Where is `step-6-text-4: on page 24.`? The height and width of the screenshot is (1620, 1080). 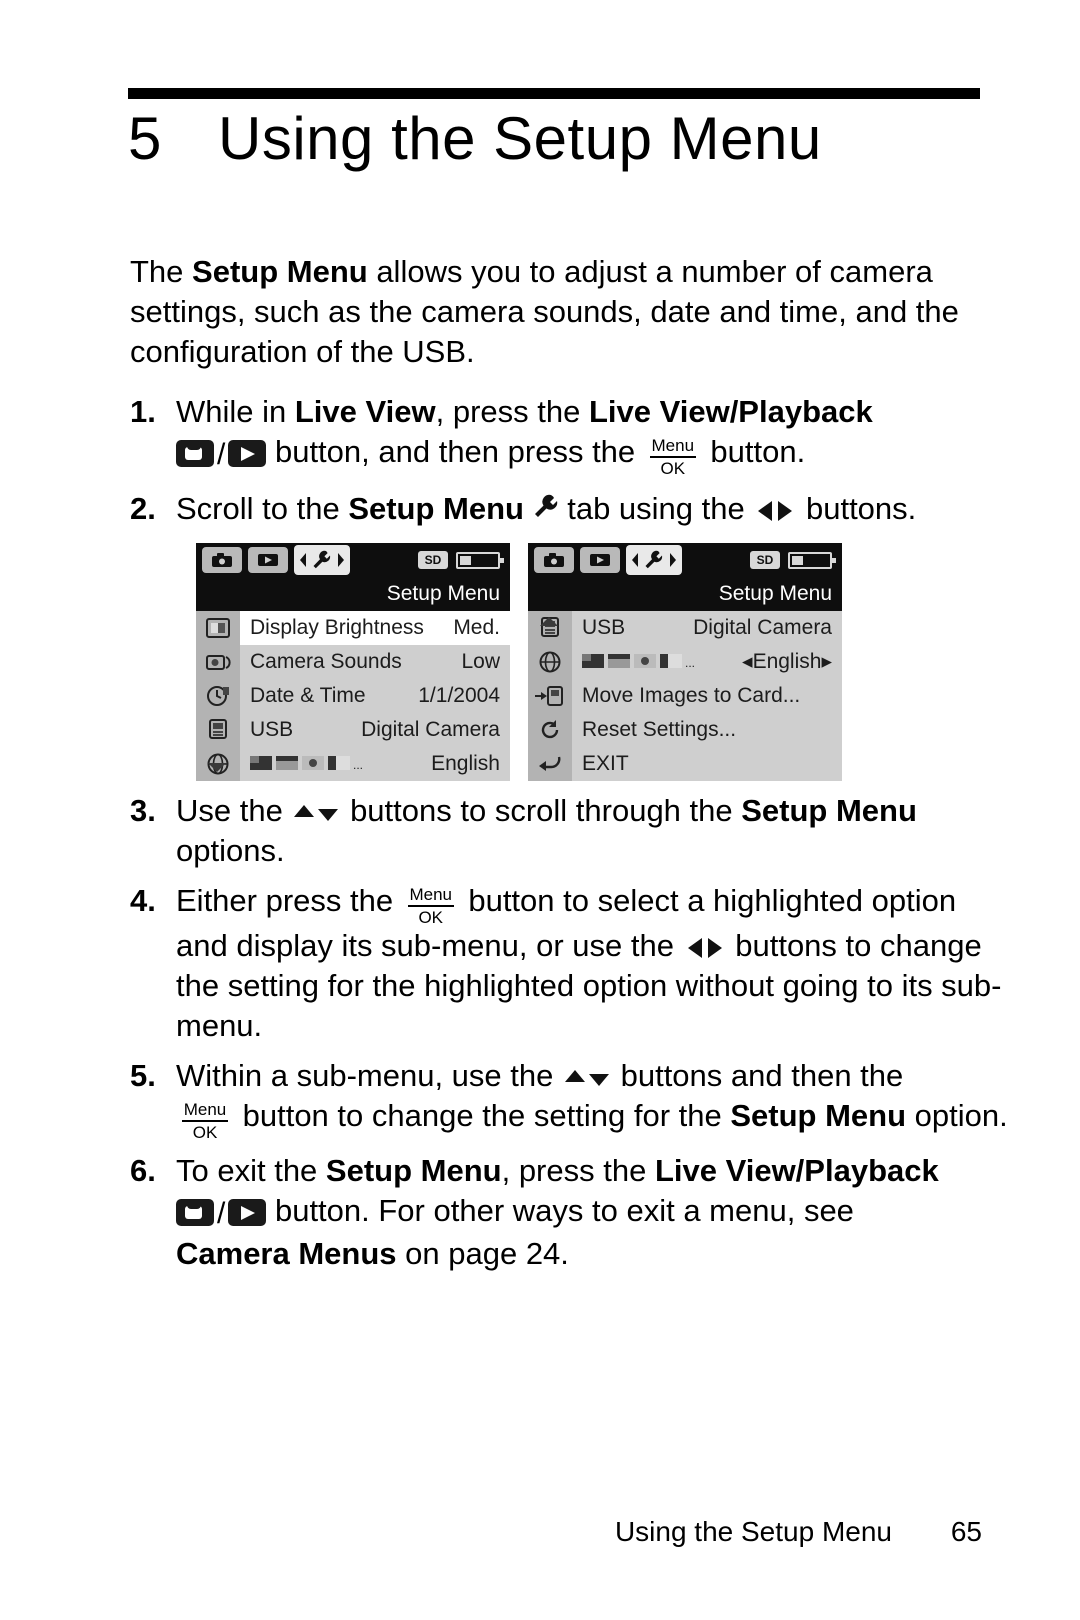
step-6-text-4: on page 24. is located at coordinates (482, 1253).